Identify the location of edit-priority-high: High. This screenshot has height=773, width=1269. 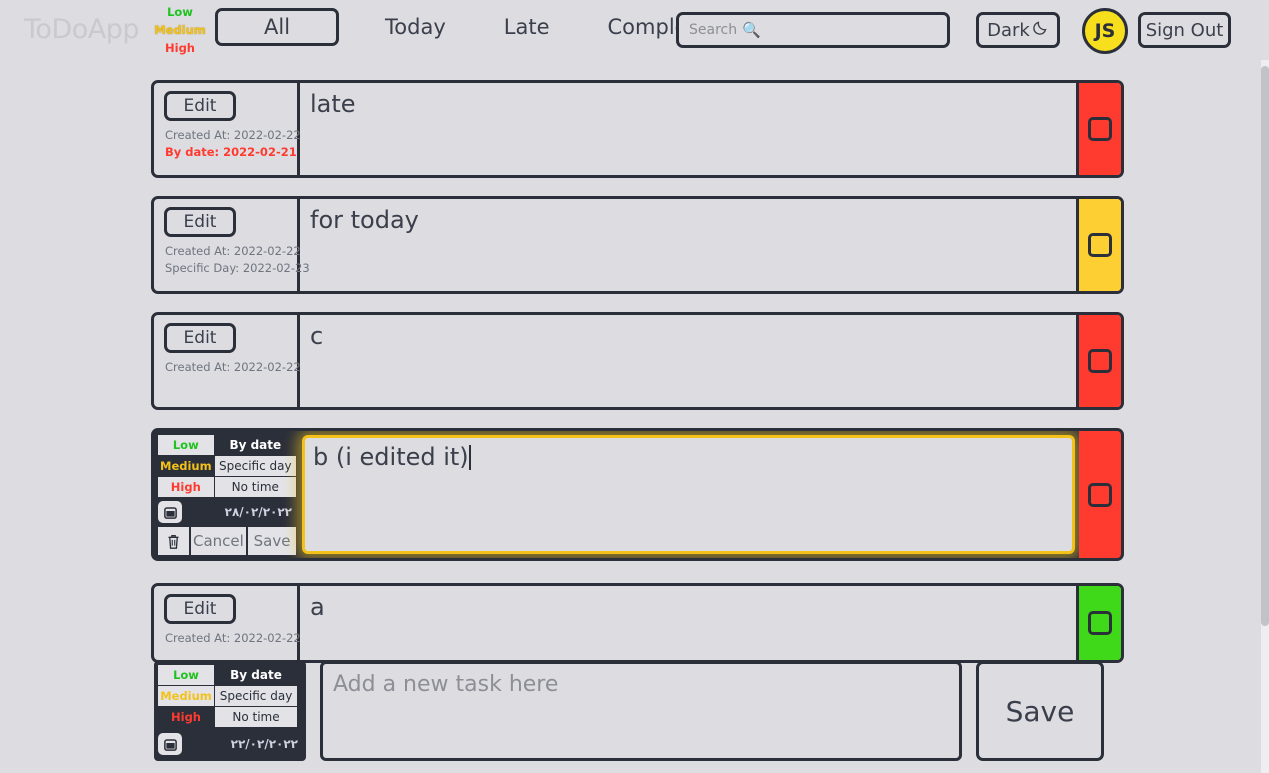
(186, 487).